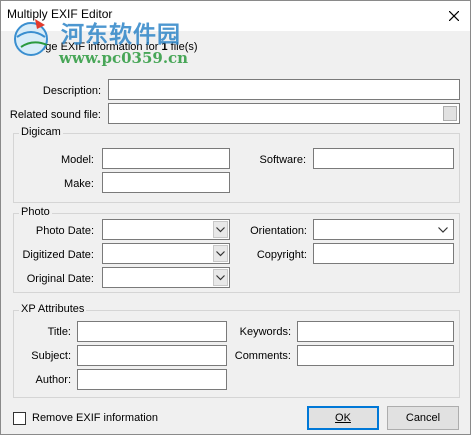 The image size is (471, 435). Describe the element at coordinates (60, 14) in the screenshot. I see `window-title: Multiply EXIF Editor` at that location.